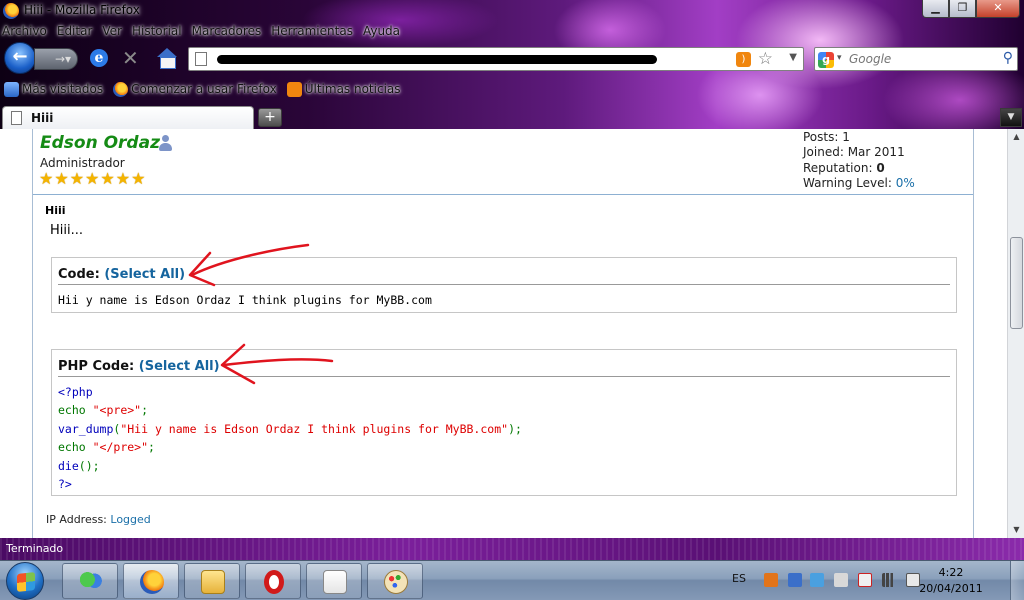 The width and height of the screenshot is (1024, 600). What do you see at coordinates (144, 274) in the screenshot?
I see `code-select-all-link: (Select All)` at bounding box center [144, 274].